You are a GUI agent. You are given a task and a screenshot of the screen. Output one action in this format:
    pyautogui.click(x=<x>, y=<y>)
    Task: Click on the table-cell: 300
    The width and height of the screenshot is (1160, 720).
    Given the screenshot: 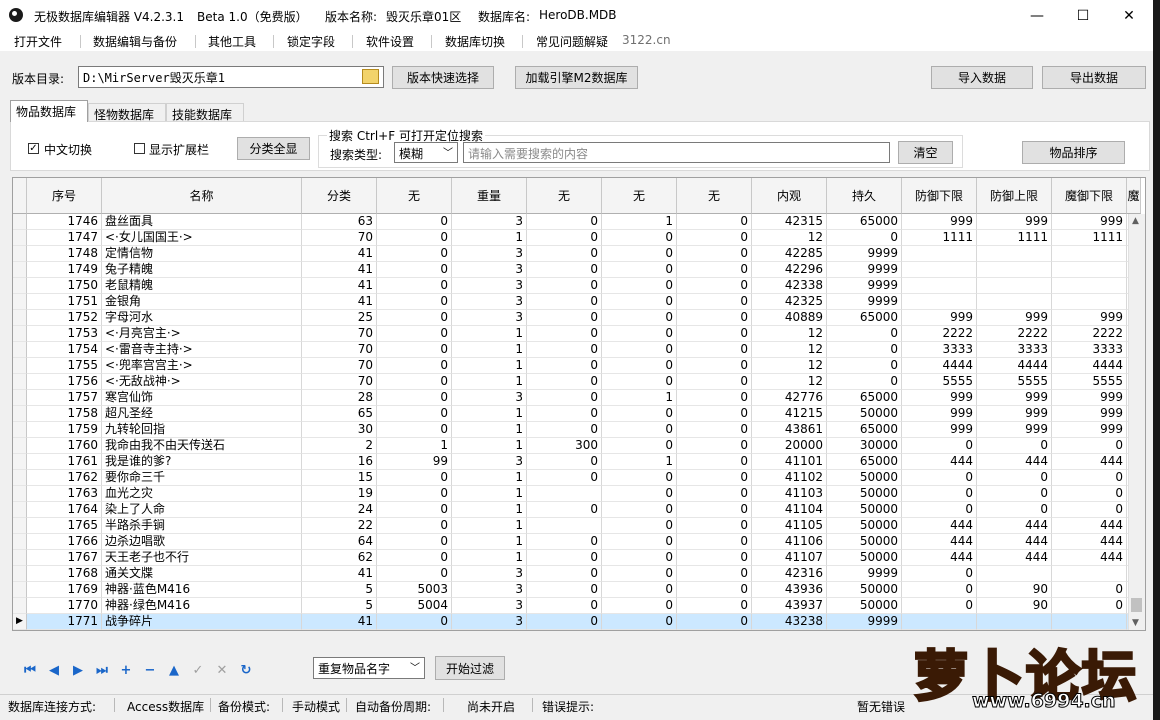 What is the action you would take?
    pyautogui.click(x=564, y=446)
    